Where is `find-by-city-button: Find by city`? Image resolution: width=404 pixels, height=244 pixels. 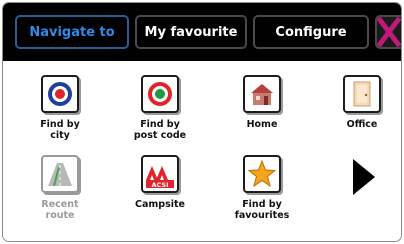 find-by-city-button: Find by city is located at coordinates (60, 108).